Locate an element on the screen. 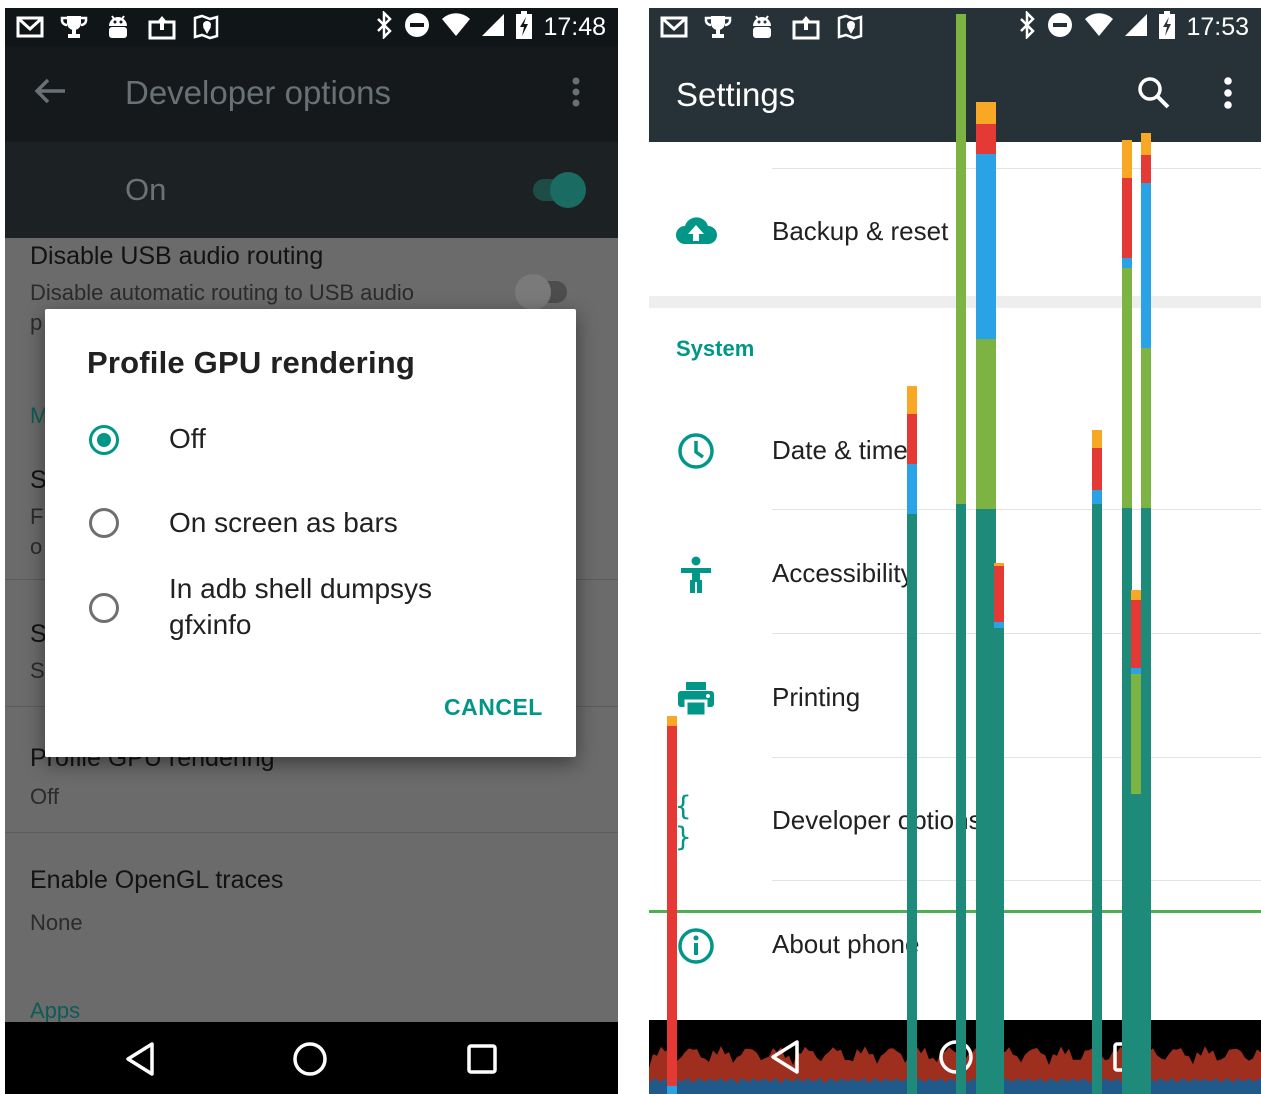  radio-label-off: Off is located at coordinates (187, 438).